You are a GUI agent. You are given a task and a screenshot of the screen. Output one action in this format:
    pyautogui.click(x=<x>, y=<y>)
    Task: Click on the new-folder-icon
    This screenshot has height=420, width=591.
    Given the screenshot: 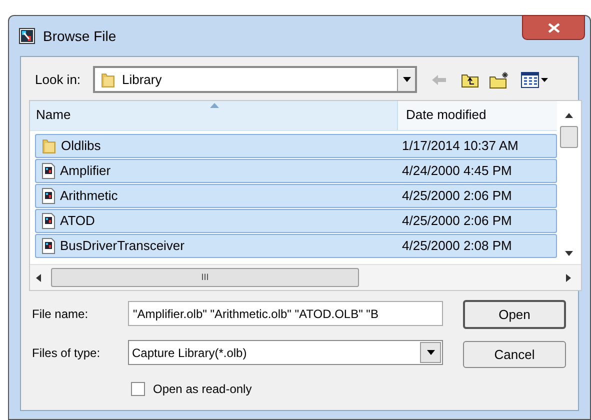 What is the action you would take?
    pyautogui.click(x=500, y=79)
    